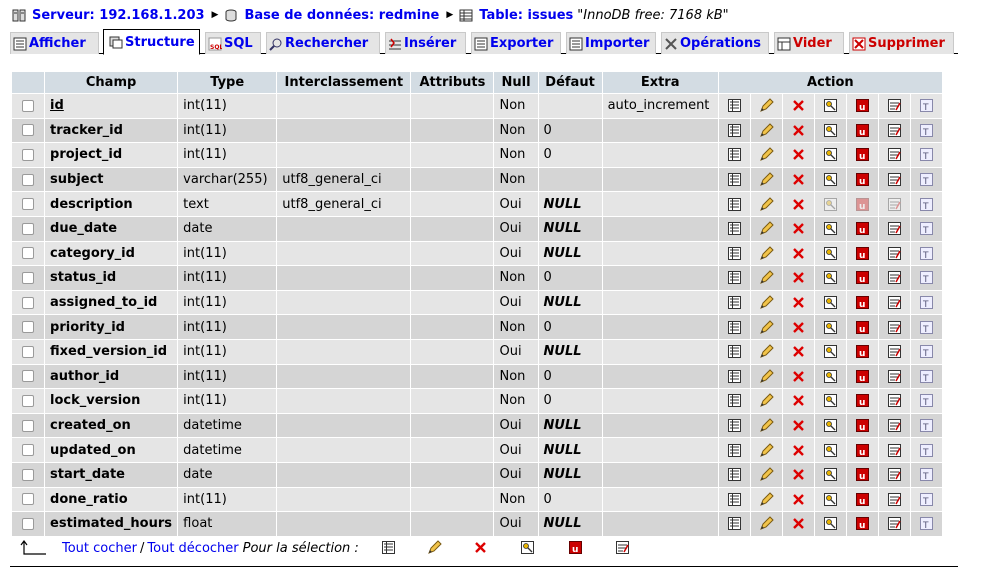 The width and height of the screenshot is (986, 569). I want to click on selection-primary-key-icon, so click(527, 547).